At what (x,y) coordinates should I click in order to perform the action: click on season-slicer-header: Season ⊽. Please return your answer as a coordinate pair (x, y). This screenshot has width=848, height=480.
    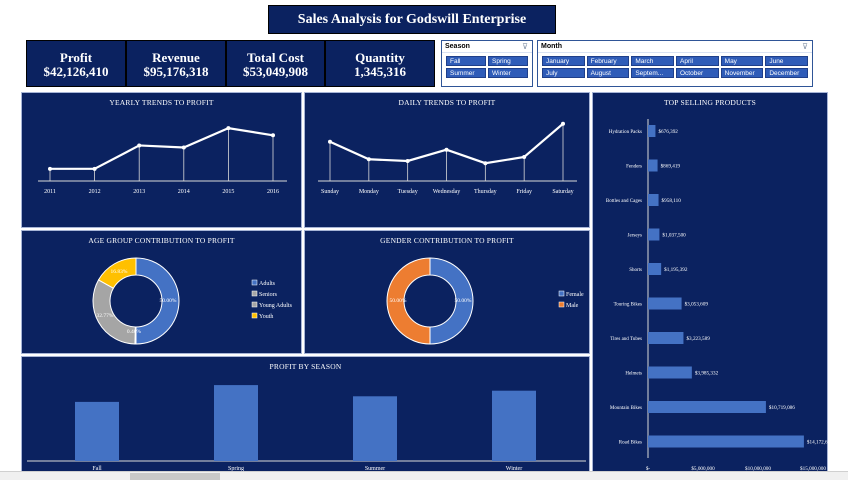
    Looking at the image, I should click on (487, 47).